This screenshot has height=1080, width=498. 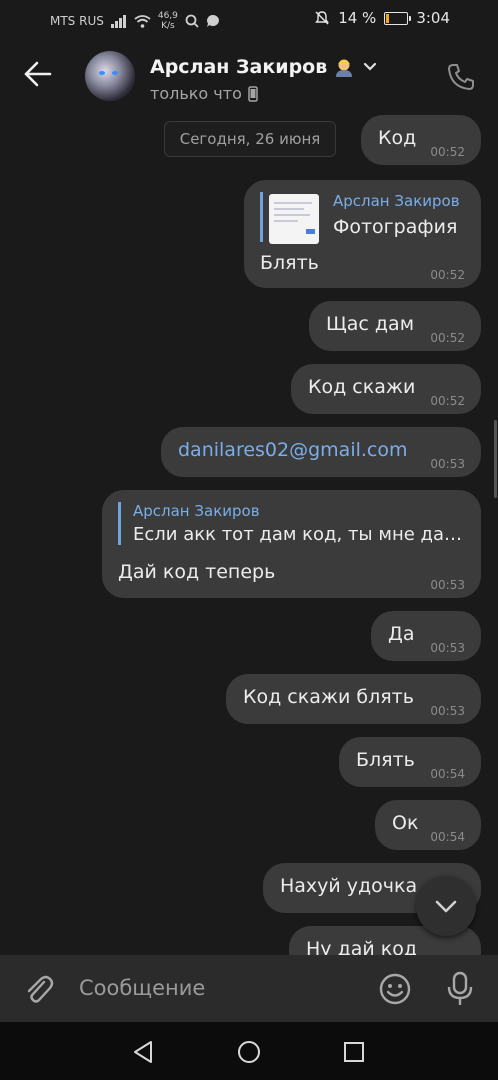 What do you see at coordinates (196, 93) in the screenshot?
I see `contact-status-text: только что` at bounding box center [196, 93].